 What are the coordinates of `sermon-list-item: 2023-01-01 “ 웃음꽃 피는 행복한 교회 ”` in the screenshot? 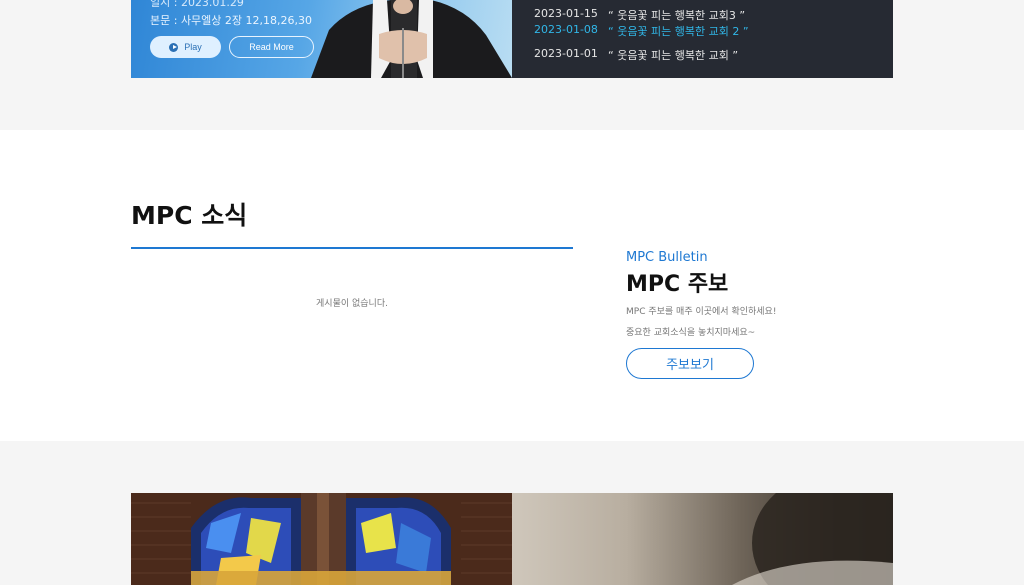 It's located at (636, 55).